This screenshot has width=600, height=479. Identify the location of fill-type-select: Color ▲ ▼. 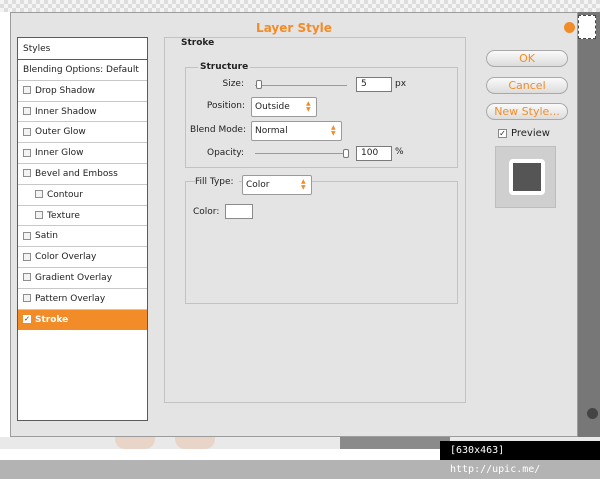
(277, 185).